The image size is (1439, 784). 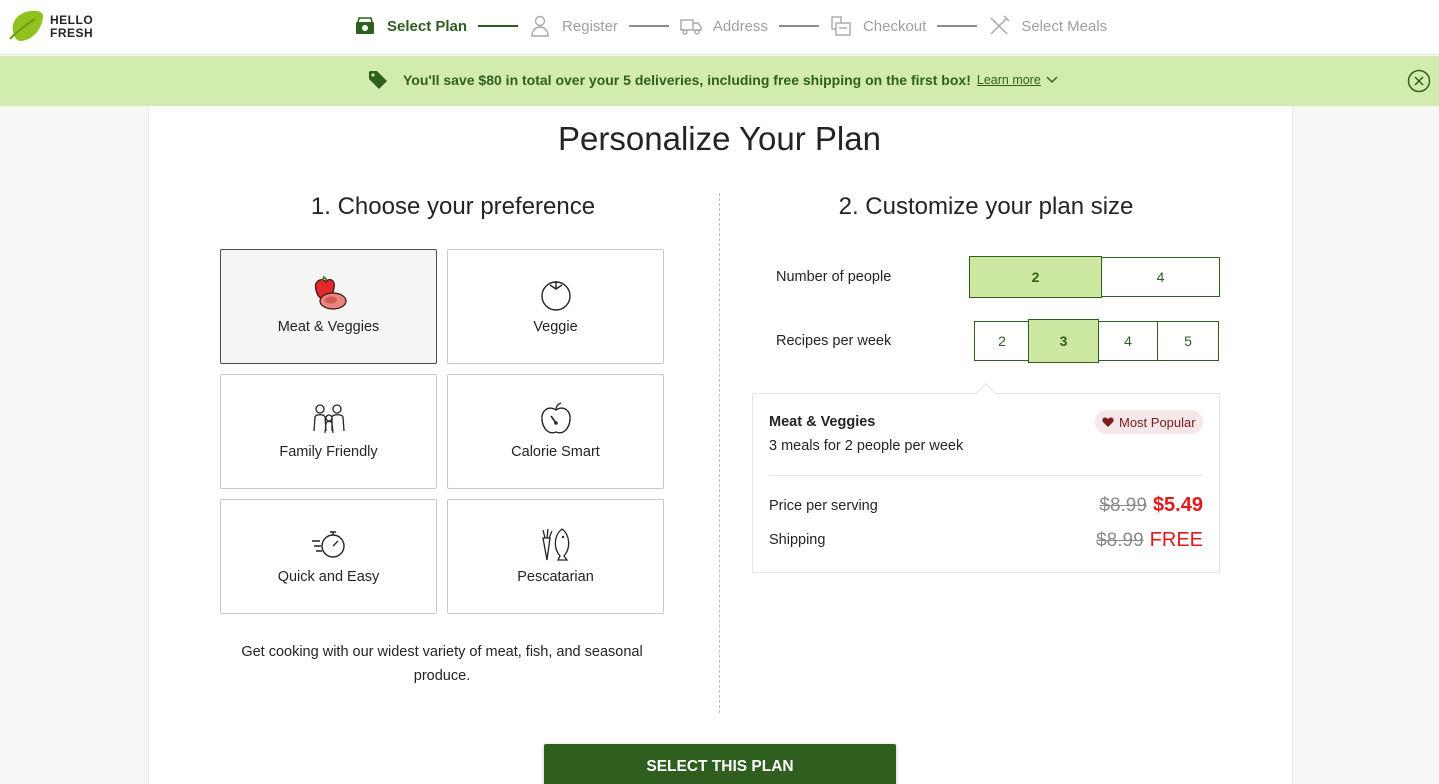 I want to click on preference-label: Pescatarian, so click(x=555, y=577).